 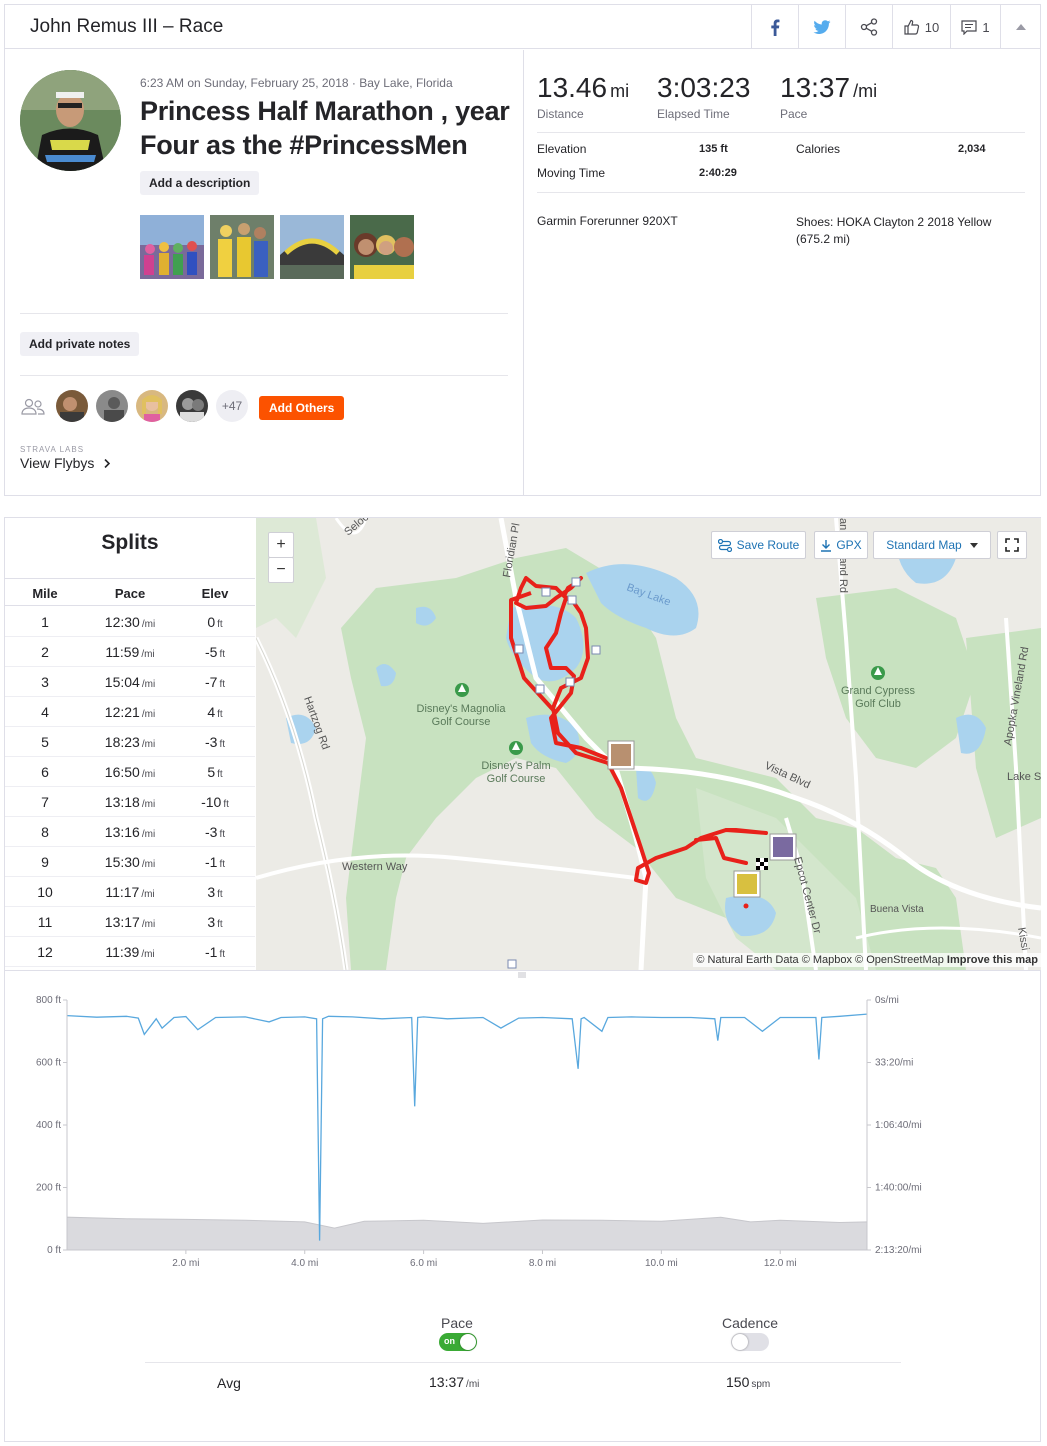 What do you see at coordinates (127, 26) in the screenshot?
I see `activity-header-title: John Remus III – Race` at bounding box center [127, 26].